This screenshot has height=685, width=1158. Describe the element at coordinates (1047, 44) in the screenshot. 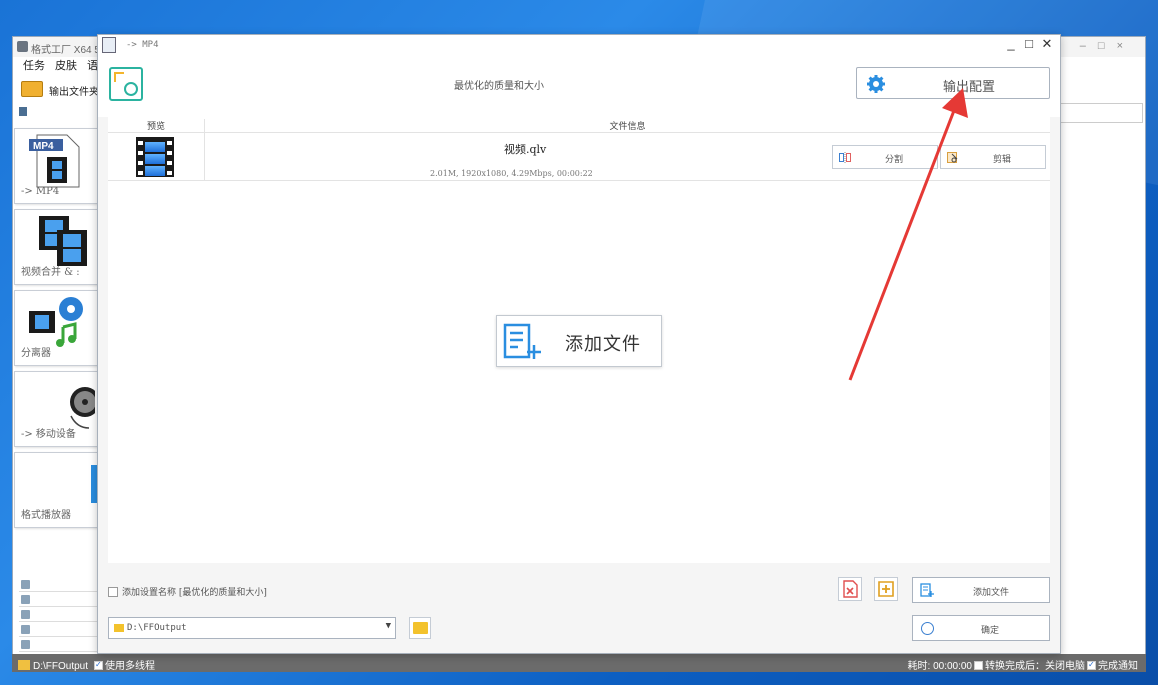

I see `dialog-close-button: ✕` at that location.